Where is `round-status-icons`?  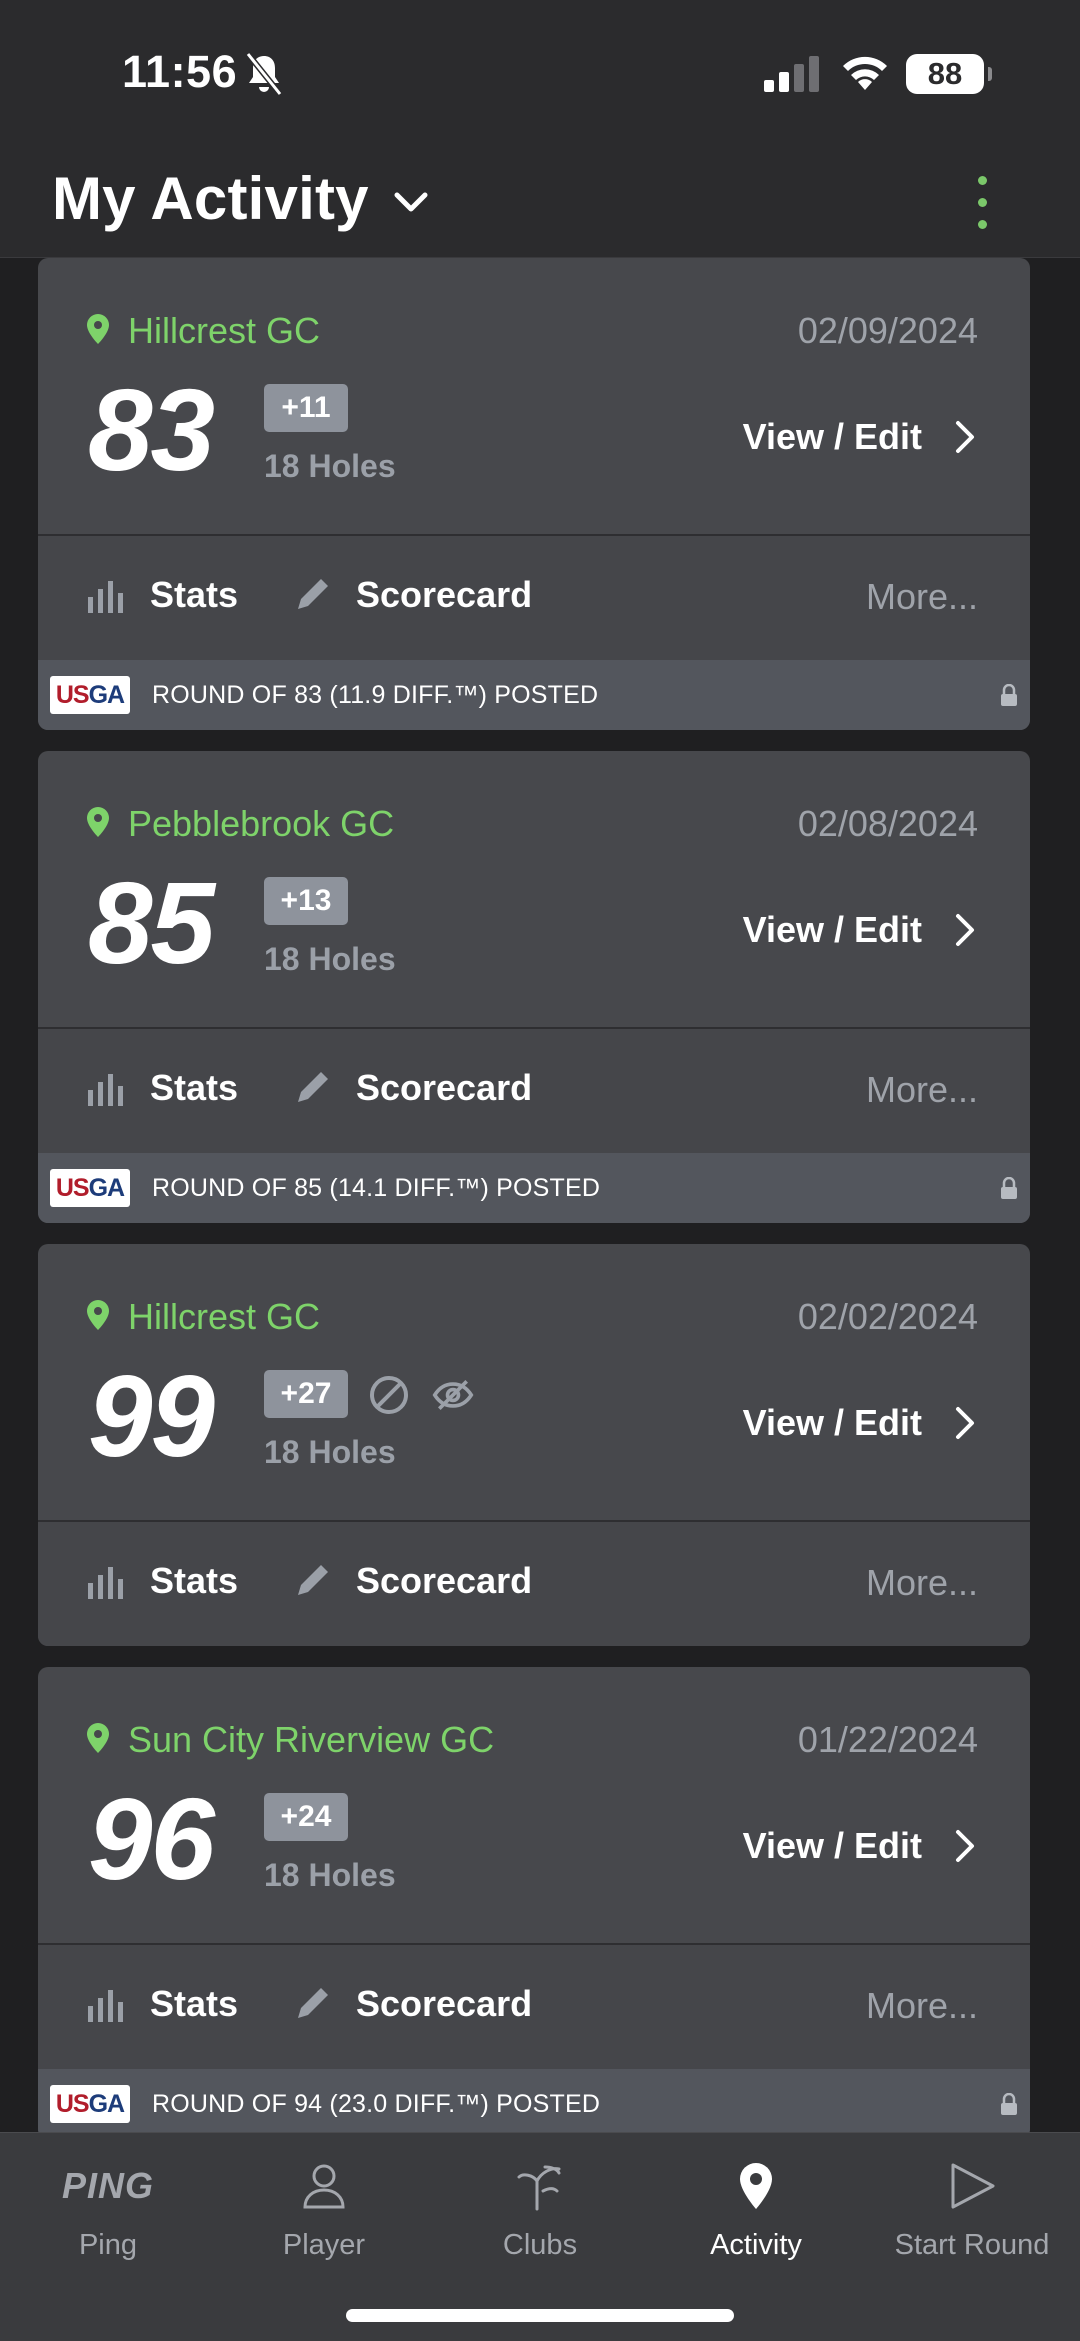
round-status-icons is located at coordinates (421, 1395).